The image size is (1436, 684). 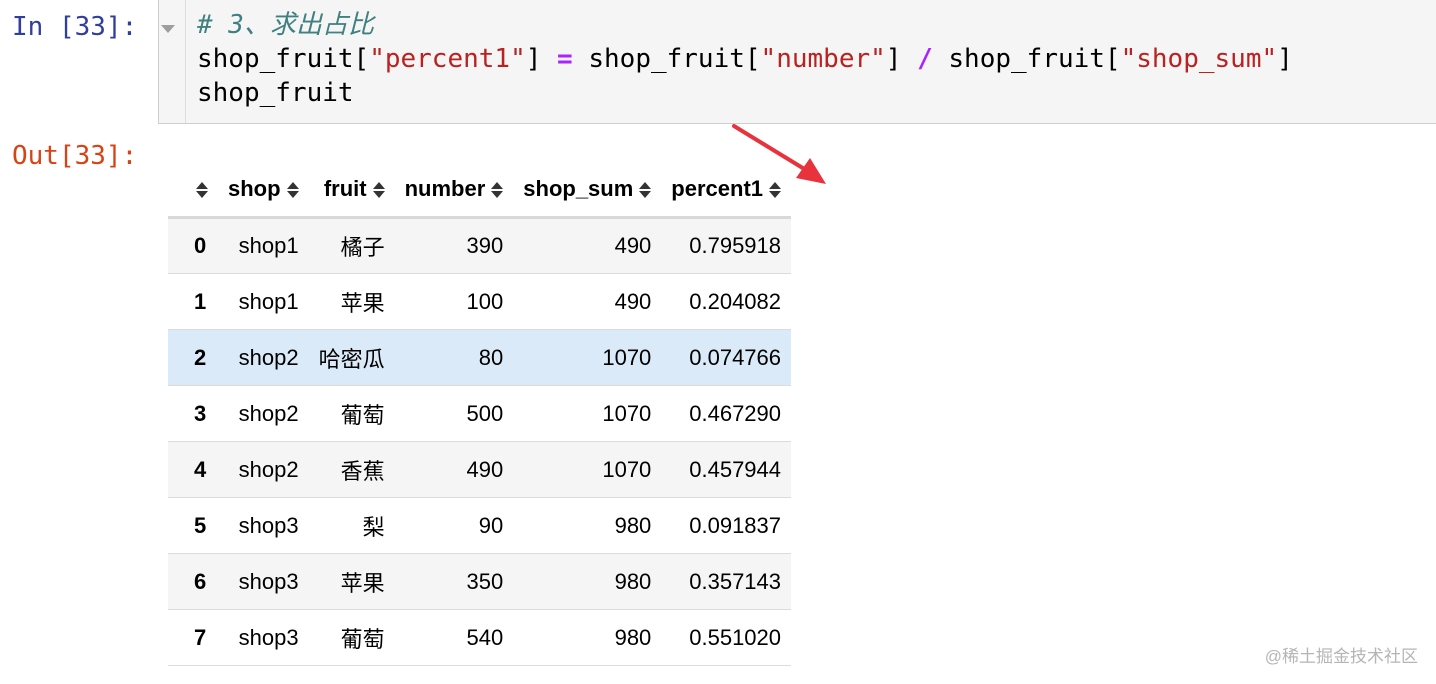 What do you see at coordinates (275, 93) in the screenshot?
I see `code-token-plain: shop_fruit` at bounding box center [275, 93].